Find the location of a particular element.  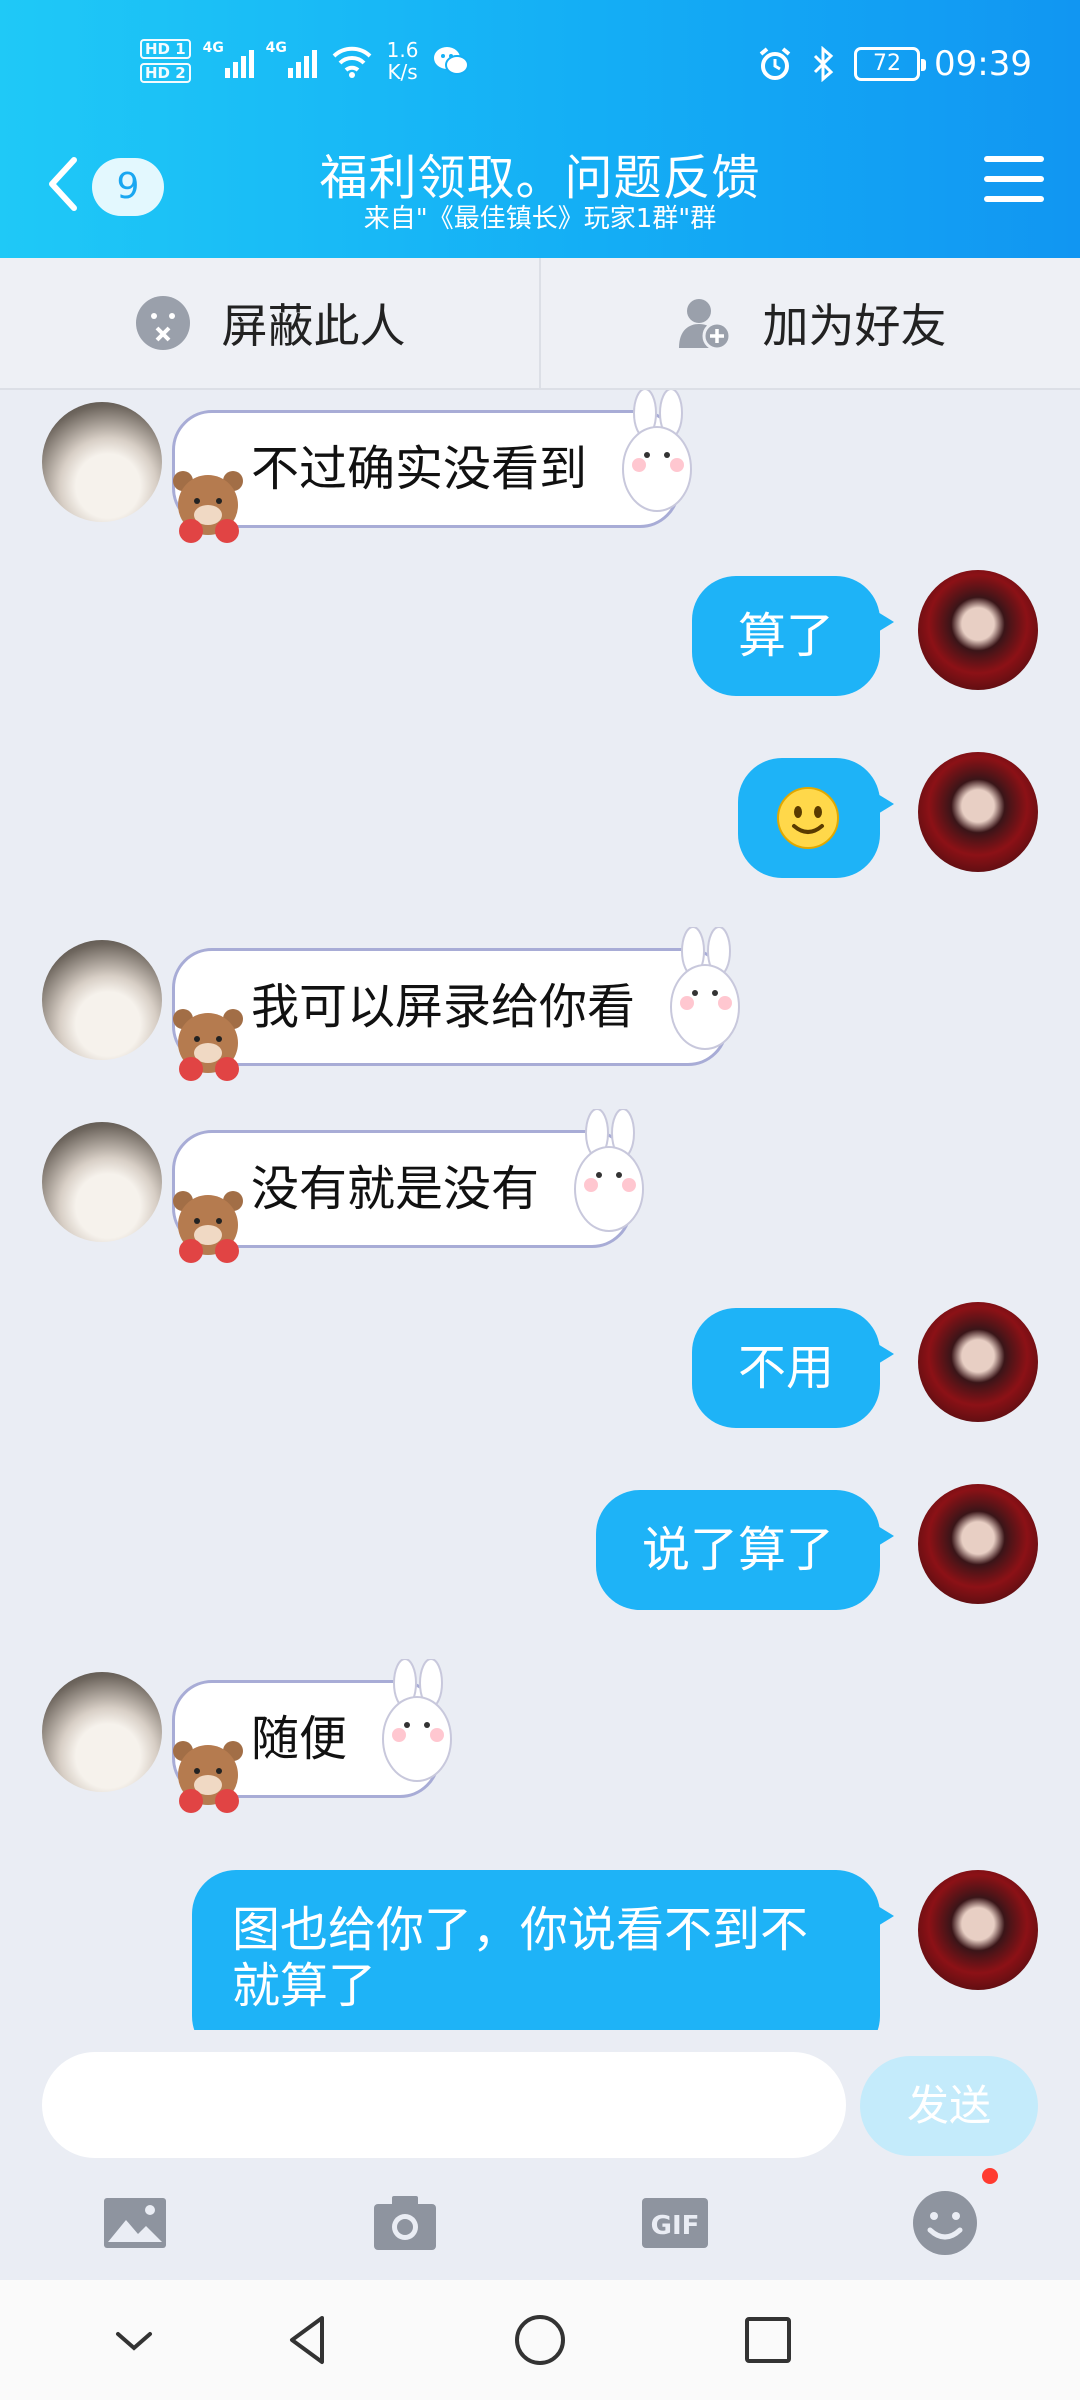

status-left: HD 1 HD 2 4G 4G 1.6 K/s is located at coordinates (305, 61).